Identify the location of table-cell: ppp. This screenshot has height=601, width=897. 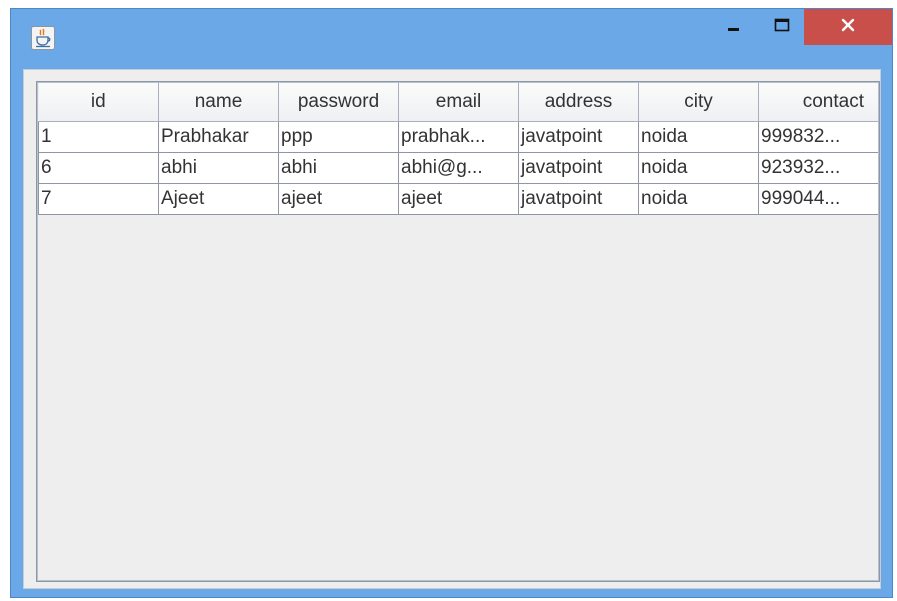
(338, 137).